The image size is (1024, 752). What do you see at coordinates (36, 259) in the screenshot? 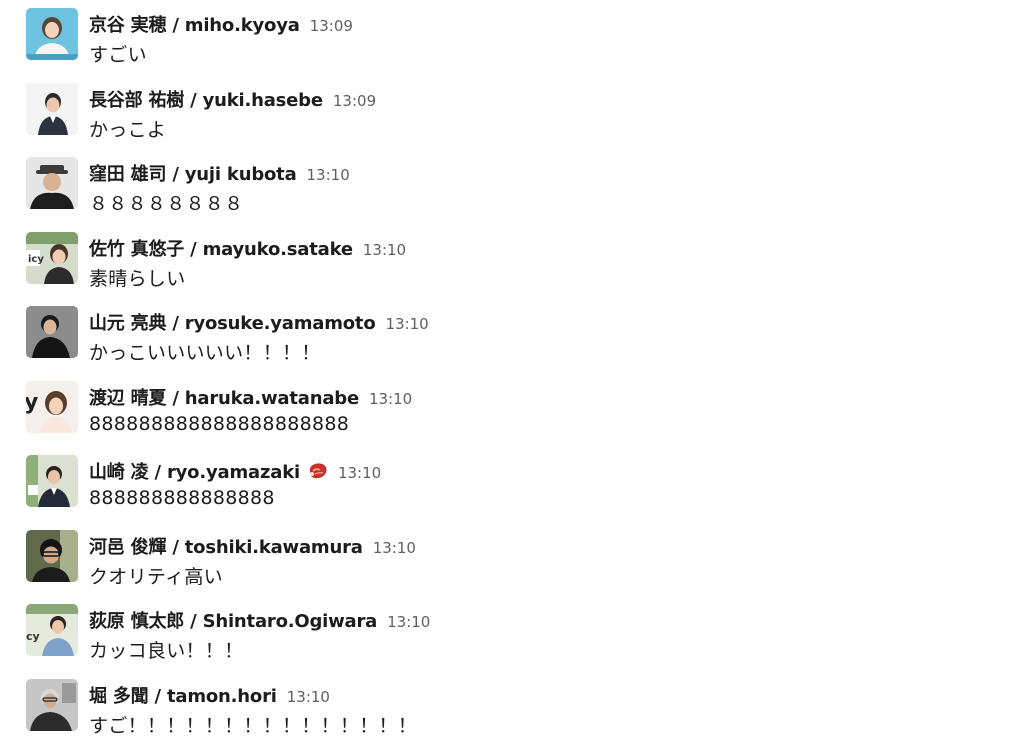
I see `svg-text: icy` at bounding box center [36, 259].